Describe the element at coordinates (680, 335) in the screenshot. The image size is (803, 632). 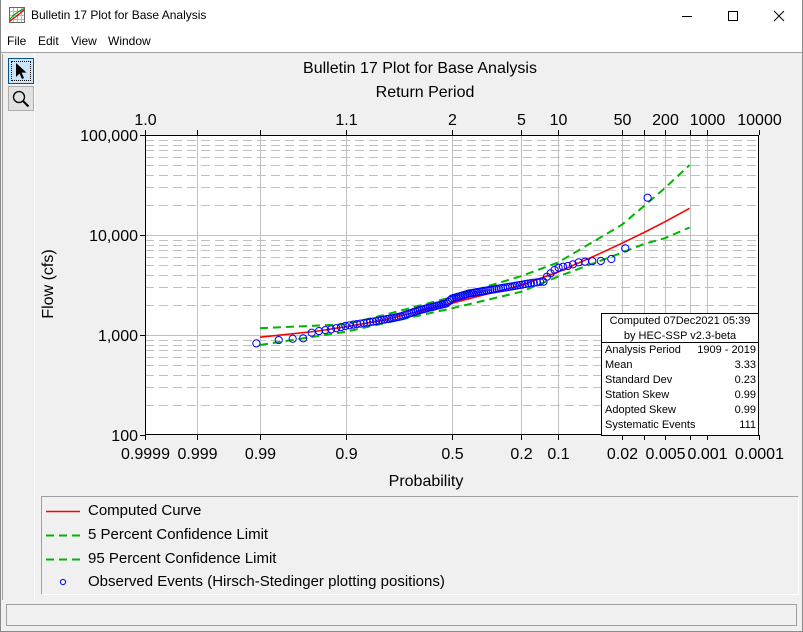
I see `software-version: by HEC-SSP v2.3-beta` at that location.